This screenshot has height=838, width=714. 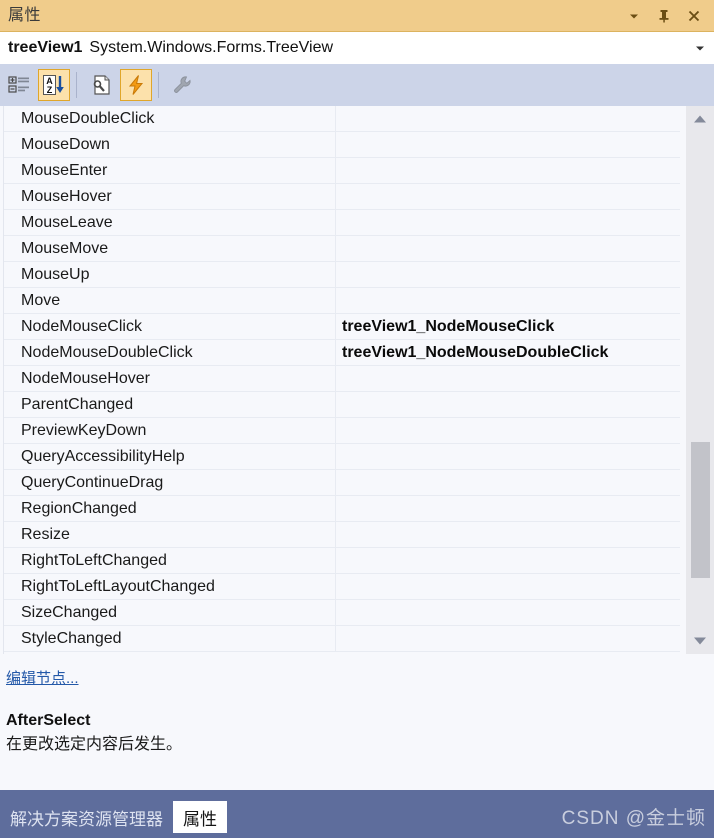 I want to click on properties-toolbar: A Z, so click(x=357, y=85).